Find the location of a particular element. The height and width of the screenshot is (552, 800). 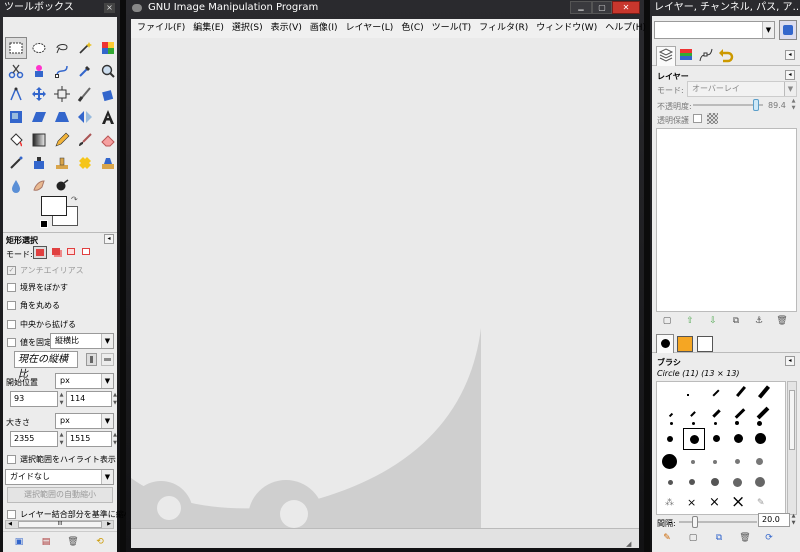

toolbox-hscrollbar: ◀ III ▶ is located at coordinates (59, 524).